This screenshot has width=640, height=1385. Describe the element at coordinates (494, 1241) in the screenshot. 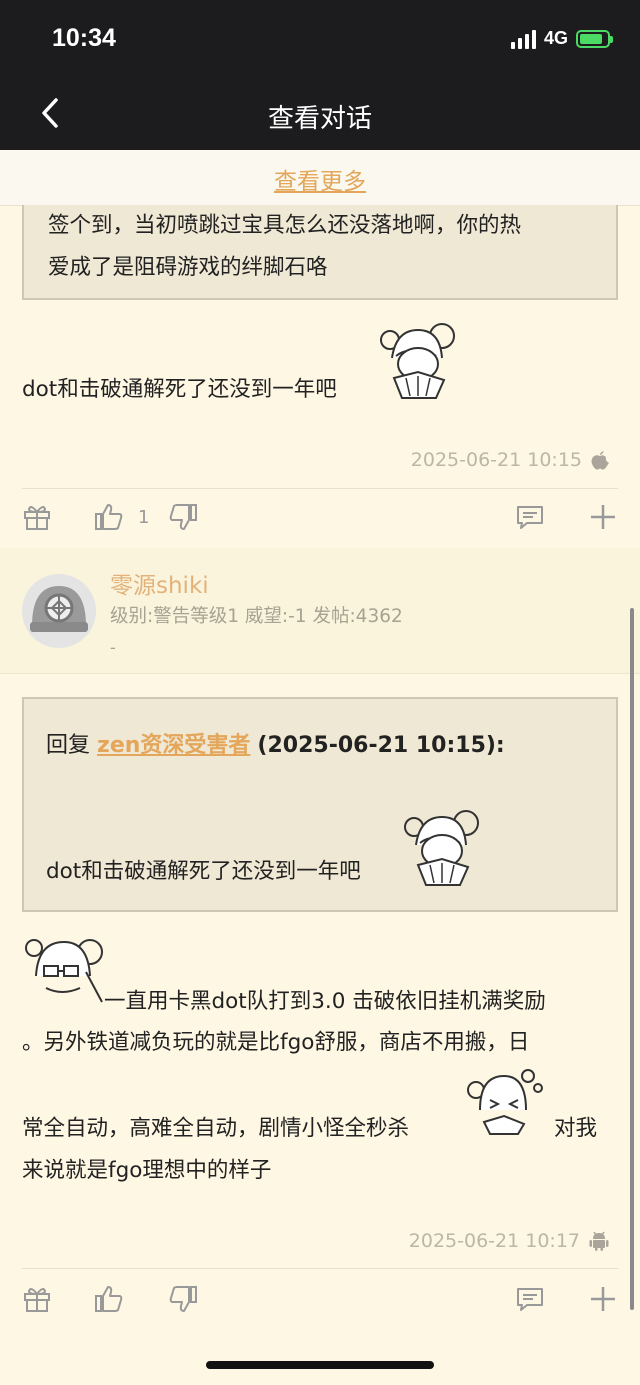

I see `timestamp-text: 2025-06-21 10:17` at that location.